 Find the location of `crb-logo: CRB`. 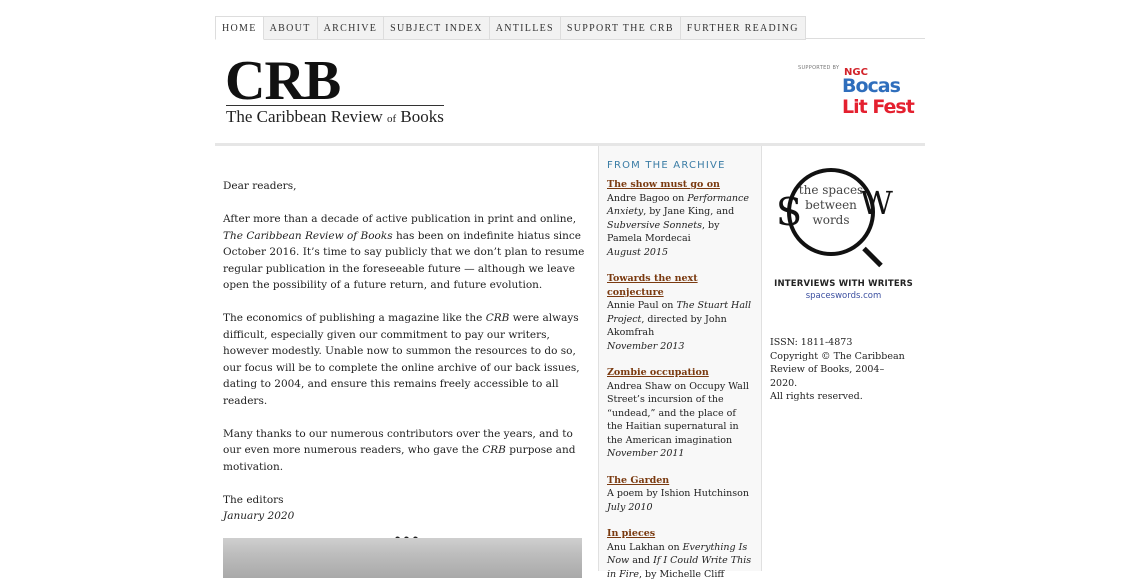

crb-logo: CRB is located at coordinates (283, 81).